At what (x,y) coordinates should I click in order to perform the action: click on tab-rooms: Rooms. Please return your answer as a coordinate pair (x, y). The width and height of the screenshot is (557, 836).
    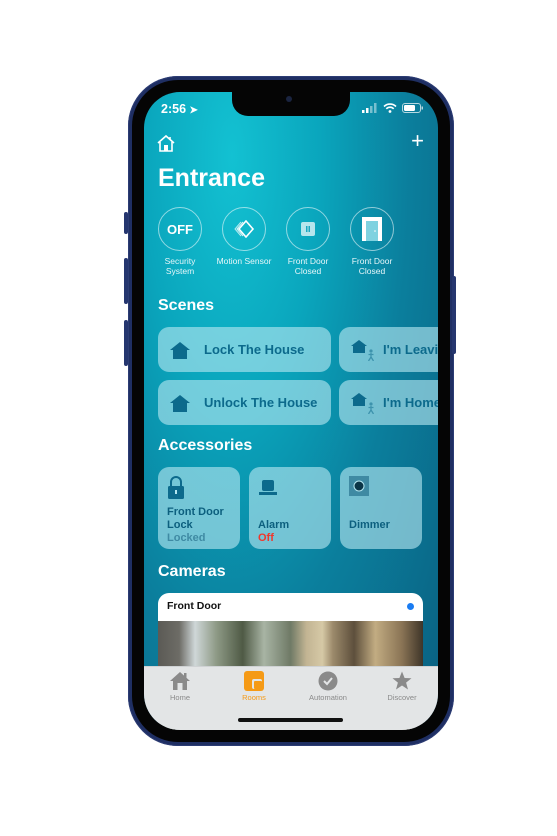
    Looking at the image, I should click on (254, 686).